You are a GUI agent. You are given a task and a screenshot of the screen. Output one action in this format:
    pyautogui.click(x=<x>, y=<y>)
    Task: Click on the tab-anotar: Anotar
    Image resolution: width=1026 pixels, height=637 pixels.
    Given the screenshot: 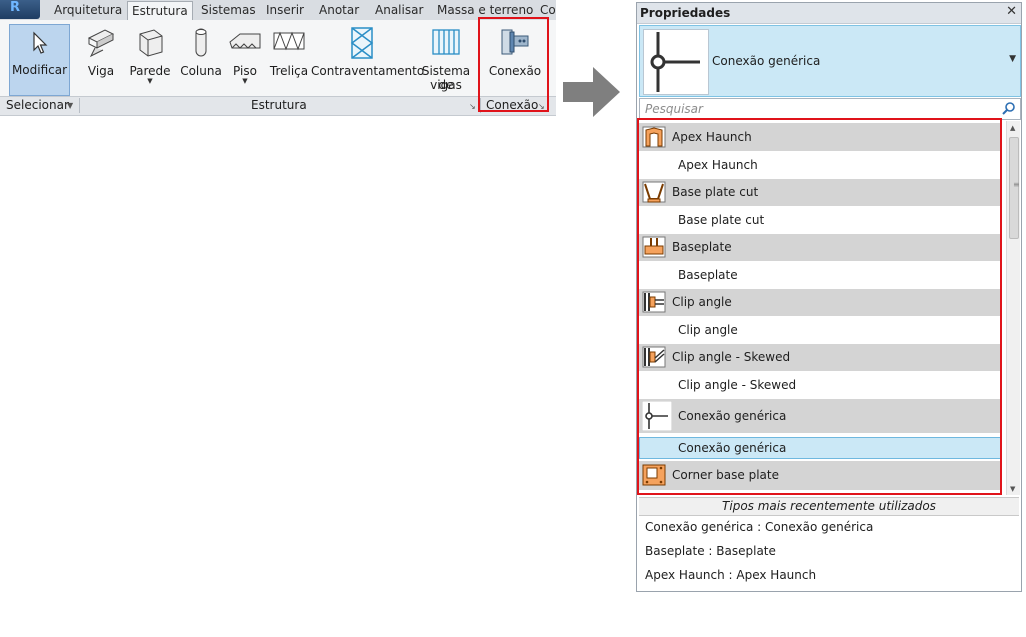 What is the action you would take?
    pyautogui.click(x=339, y=10)
    